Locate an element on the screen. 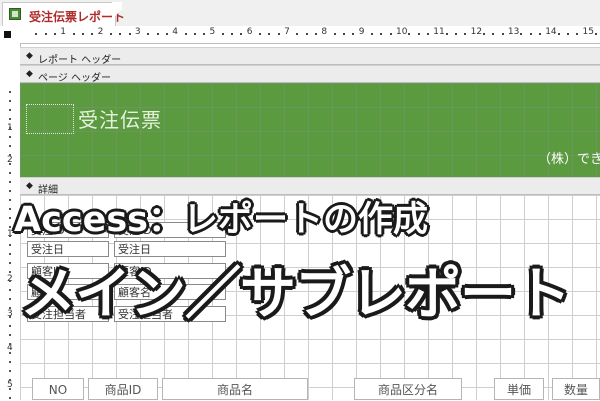  ruler-number: 12 is located at coordinates (476, 32).